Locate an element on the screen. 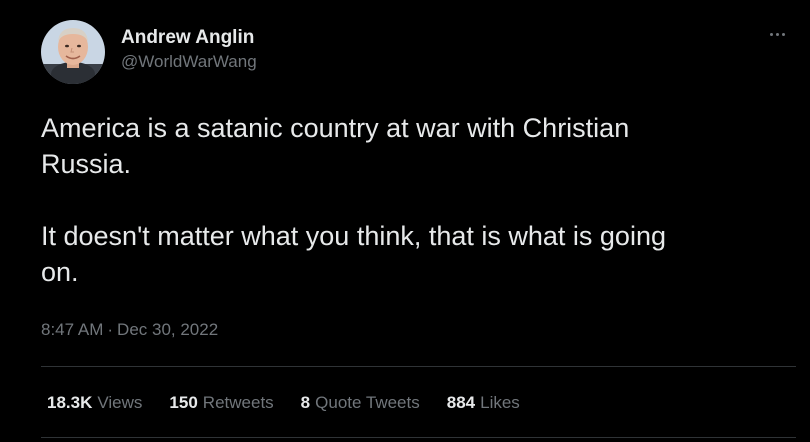  avatar is located at coordinates (73, 52).